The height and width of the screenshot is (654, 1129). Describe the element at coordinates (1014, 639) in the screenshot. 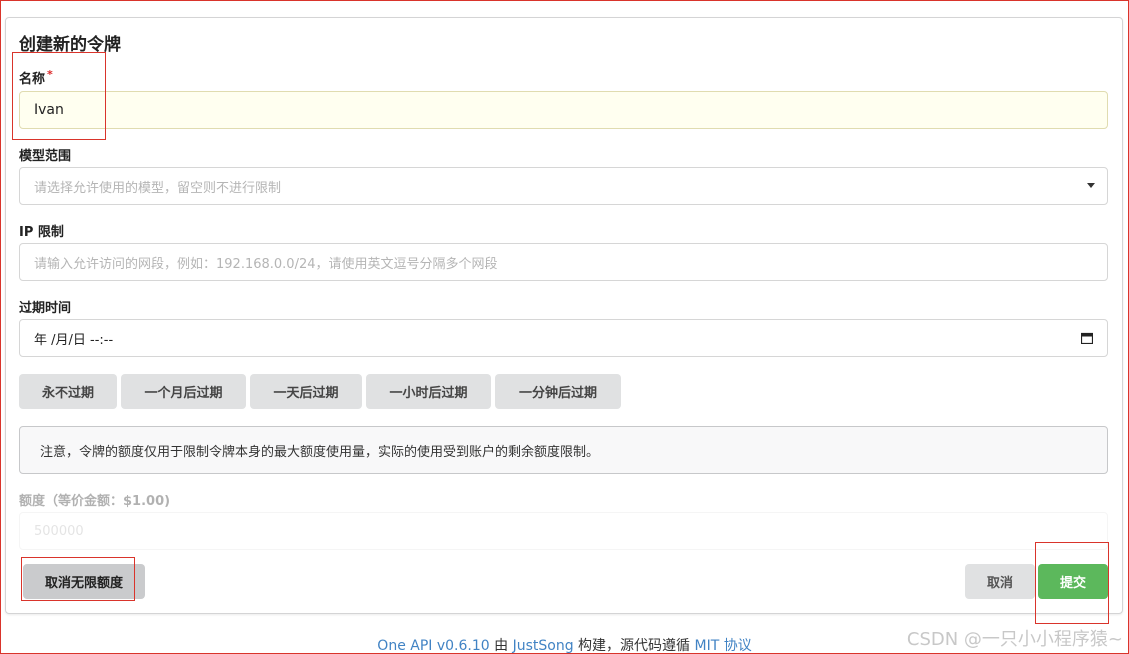

I see `watermark: CSDN @一只小小程序猿~` at that location.